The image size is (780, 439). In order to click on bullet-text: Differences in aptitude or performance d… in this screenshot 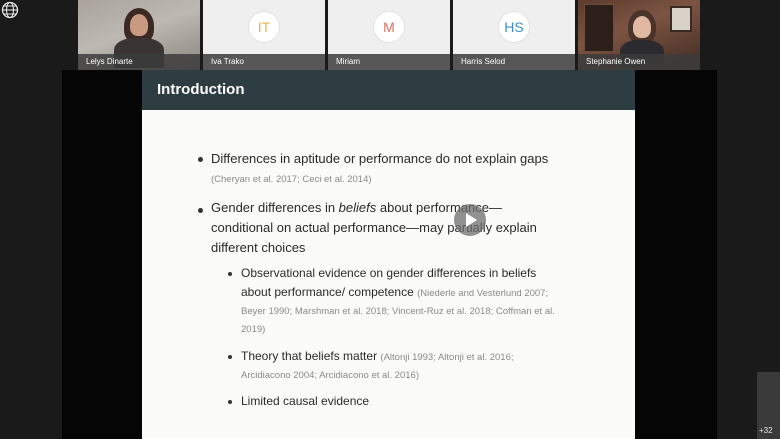, I will do `click(380, 158)`.